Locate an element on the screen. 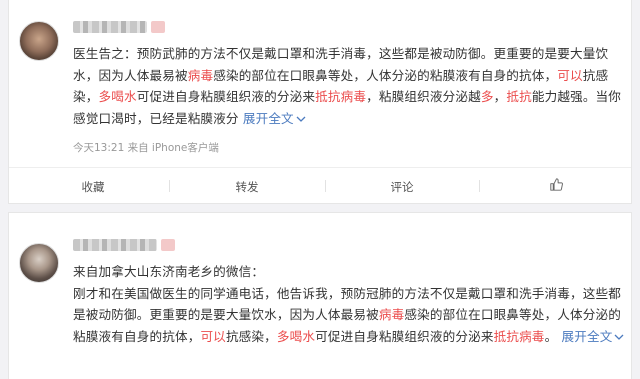 Image resolution: width=640 pixels, height=379 pixels. thumbs-up-icon is located at coordinates (556, 184).